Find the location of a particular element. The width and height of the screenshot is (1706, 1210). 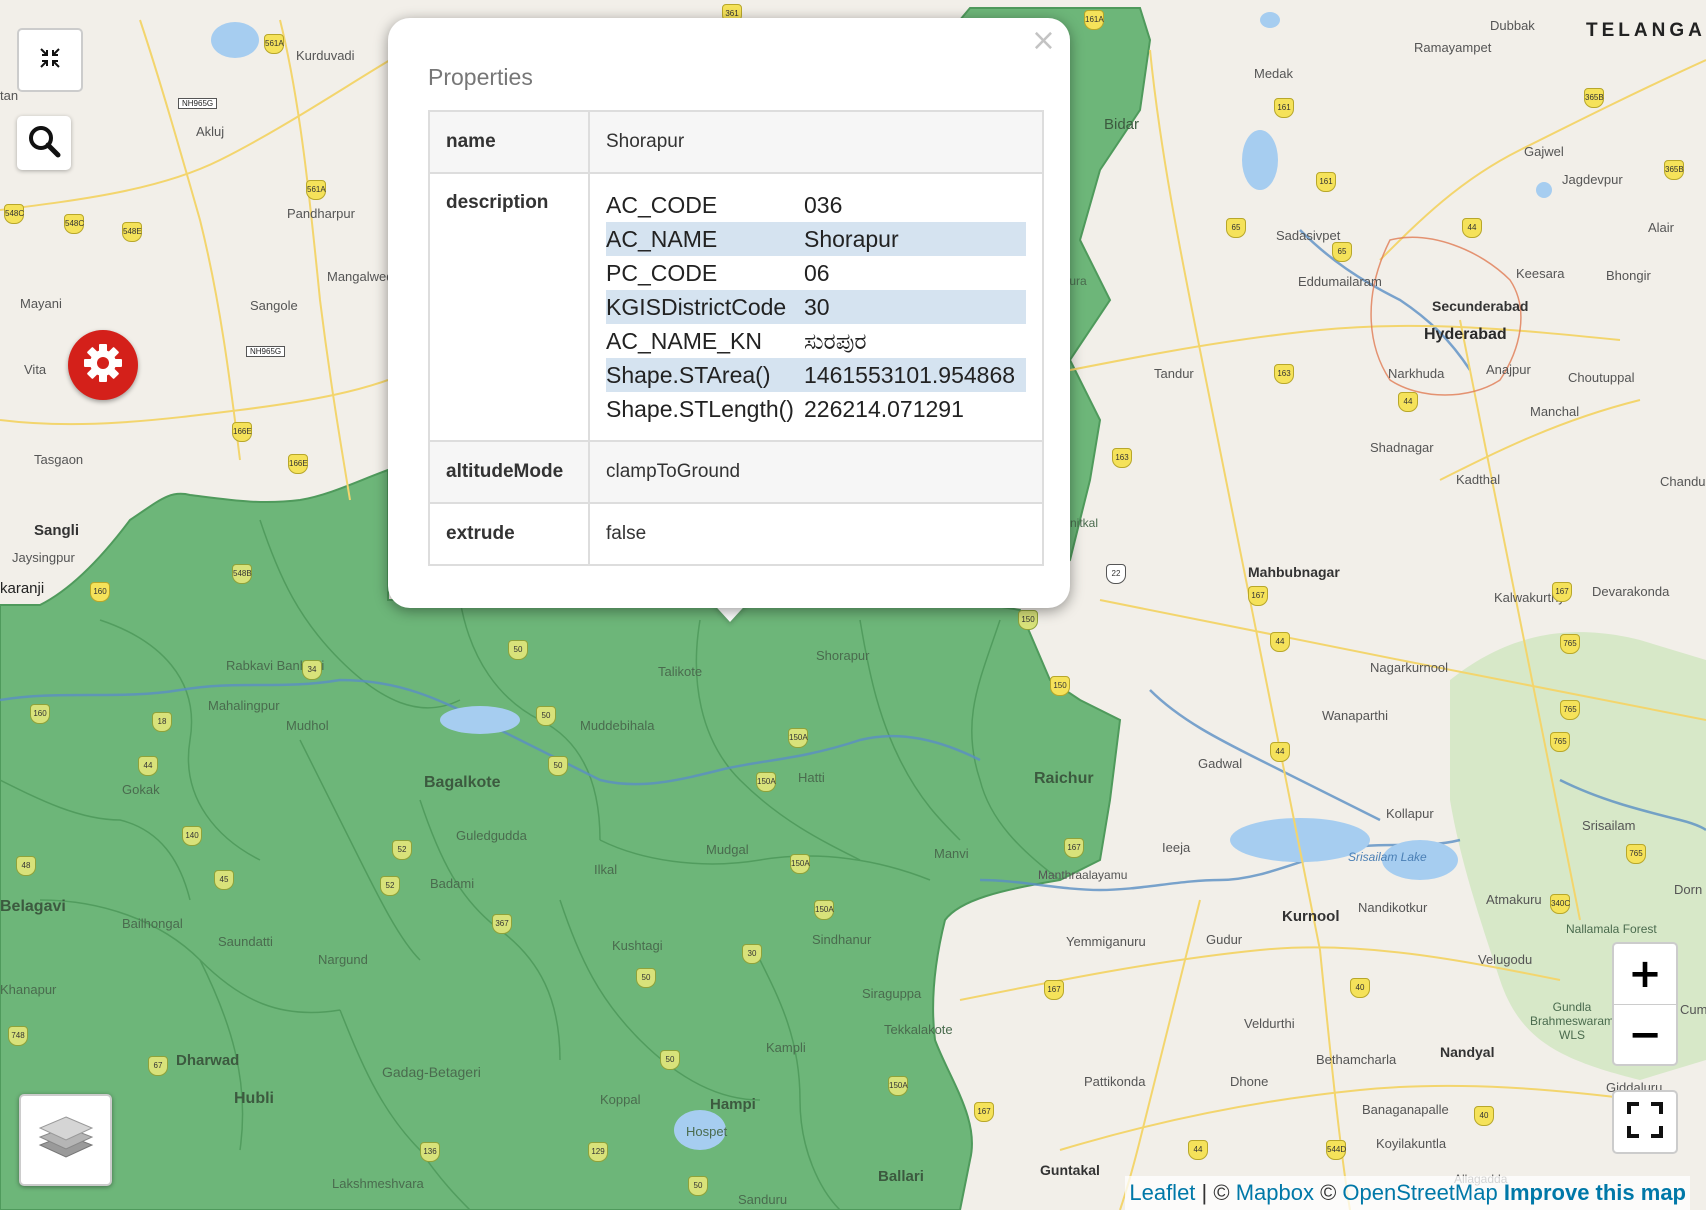

description-value: 036 is located at coordinates (823, 205).